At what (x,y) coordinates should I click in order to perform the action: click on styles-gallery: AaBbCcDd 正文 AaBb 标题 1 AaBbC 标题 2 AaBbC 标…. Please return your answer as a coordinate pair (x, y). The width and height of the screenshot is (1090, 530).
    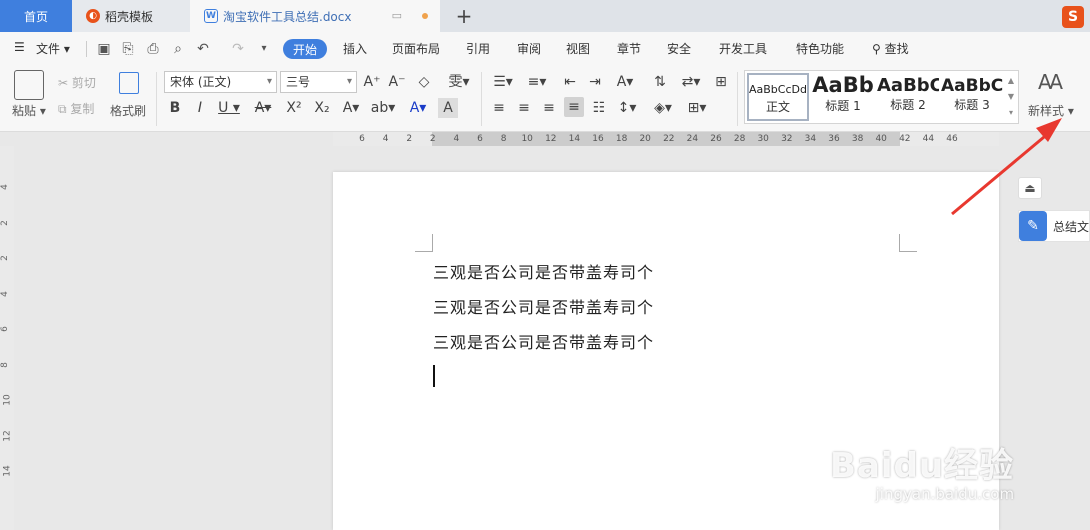
    Looking at the image, I should click on (881, 97).